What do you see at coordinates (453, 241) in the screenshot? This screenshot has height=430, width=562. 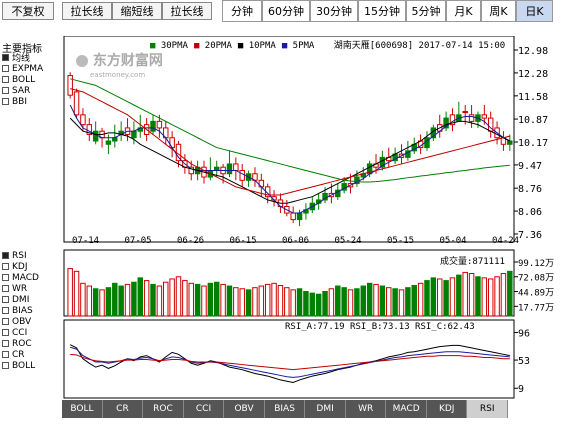 I see `x-tick-label: 05-04` at bounding box center [453, 241].